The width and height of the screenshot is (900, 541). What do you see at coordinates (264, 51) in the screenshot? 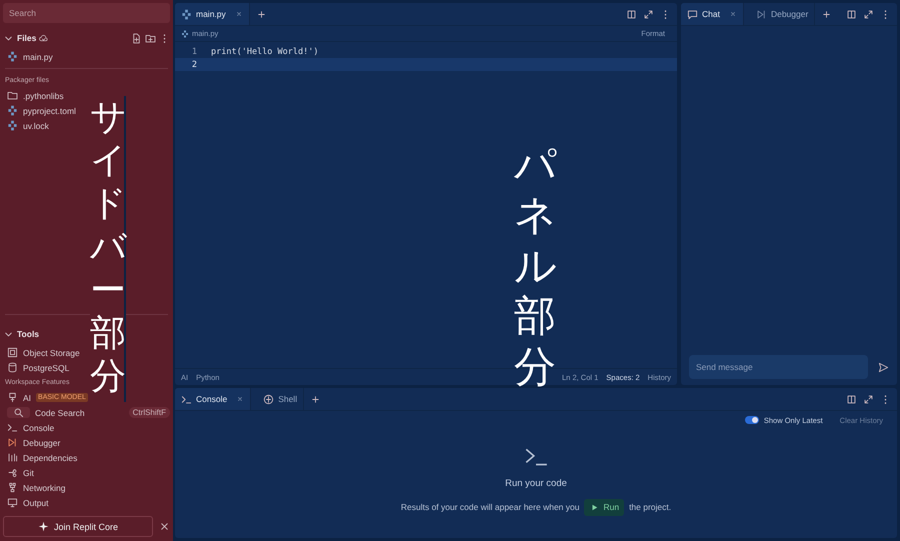
I see `code-text: print('Hello World!')` at bounding box center [264, 51].